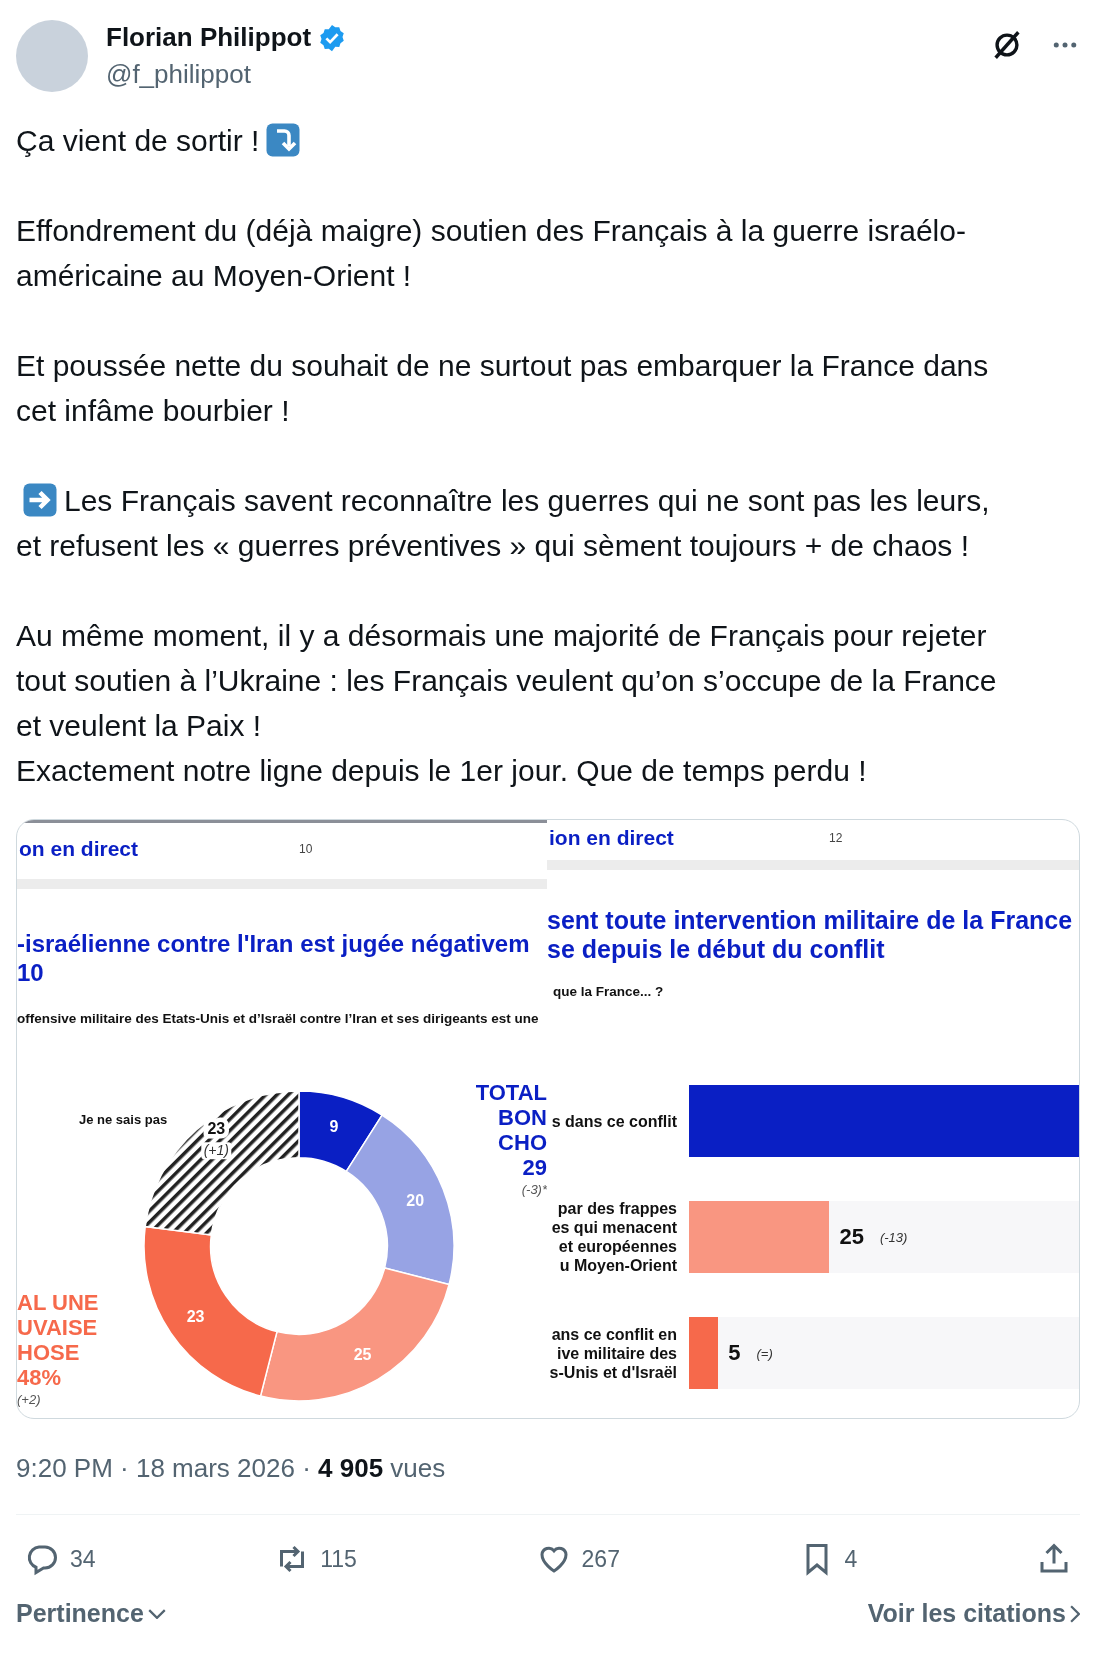 The height and width of the screenshot is (1657, 1096). I want to click on change-label: (-3)*, so click(534, 1190).